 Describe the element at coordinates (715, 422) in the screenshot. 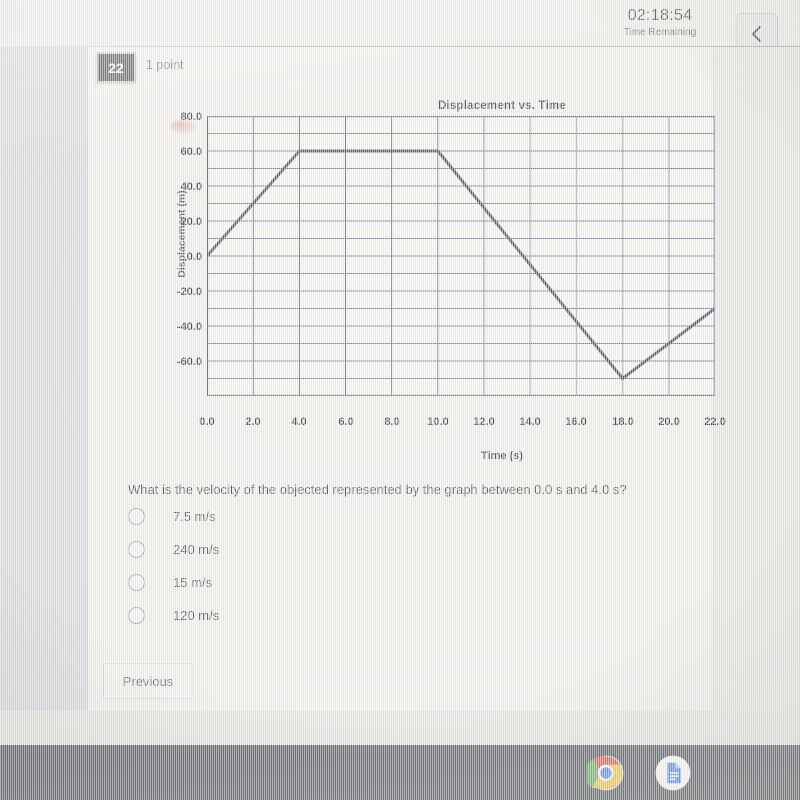

I see `x-tick: 22.0` at that location.